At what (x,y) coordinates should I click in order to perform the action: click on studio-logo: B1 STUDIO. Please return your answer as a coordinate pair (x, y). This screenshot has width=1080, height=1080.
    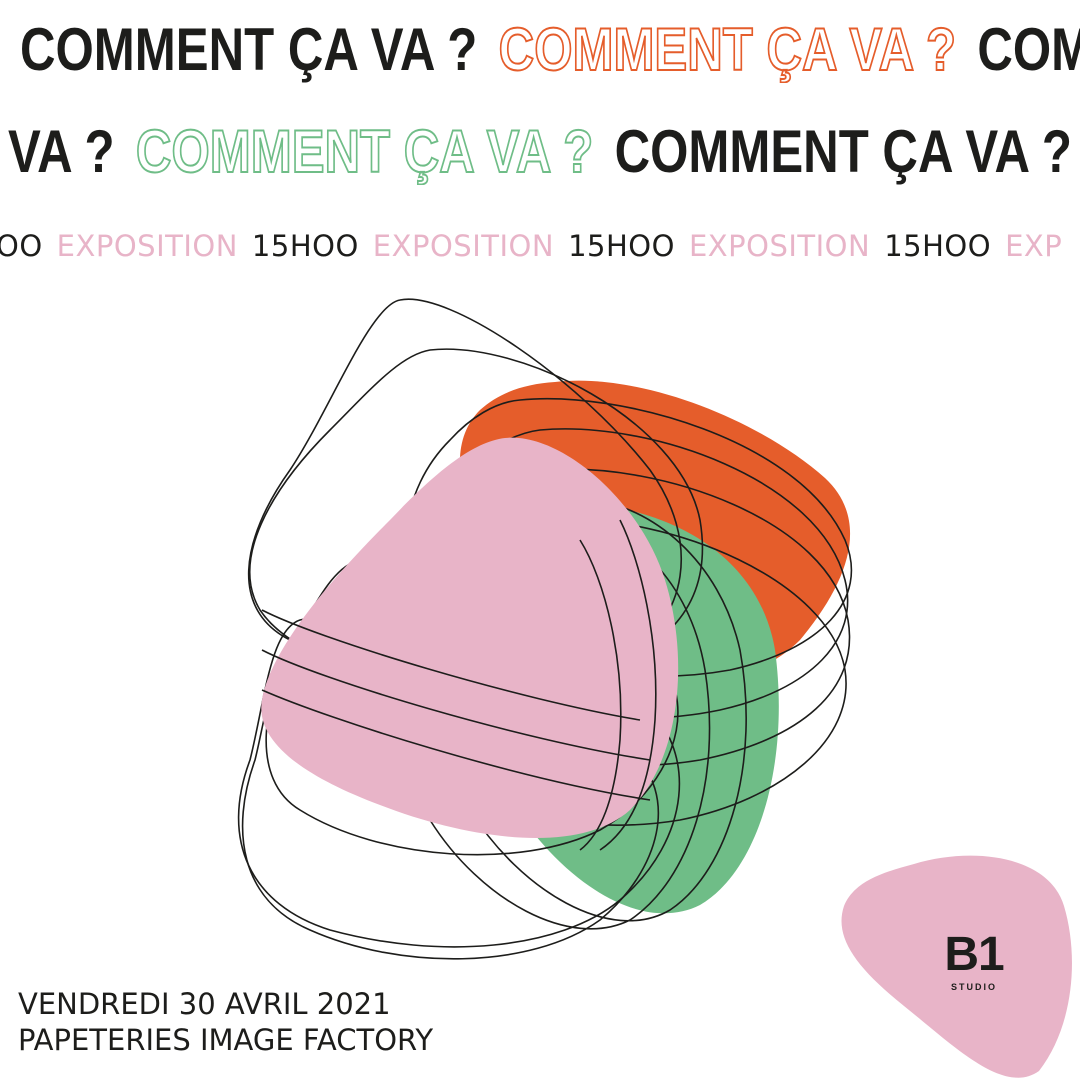
    Looking at the image, I should click on (974, 960).